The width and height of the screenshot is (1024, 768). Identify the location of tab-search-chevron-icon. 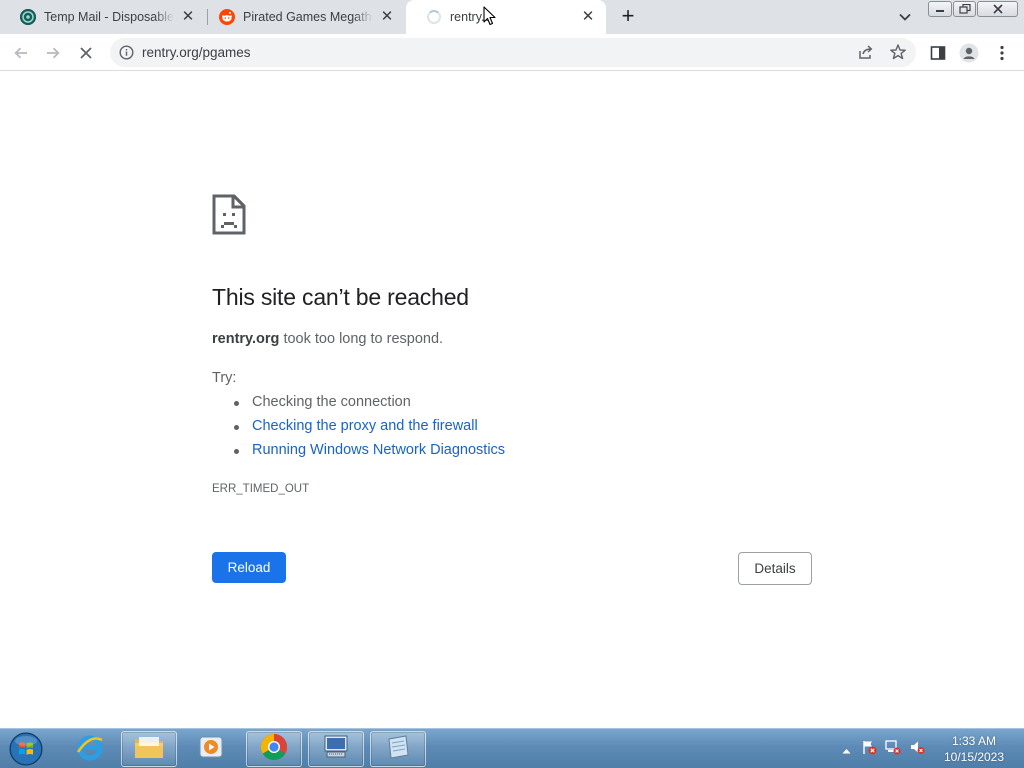
(905, 17).